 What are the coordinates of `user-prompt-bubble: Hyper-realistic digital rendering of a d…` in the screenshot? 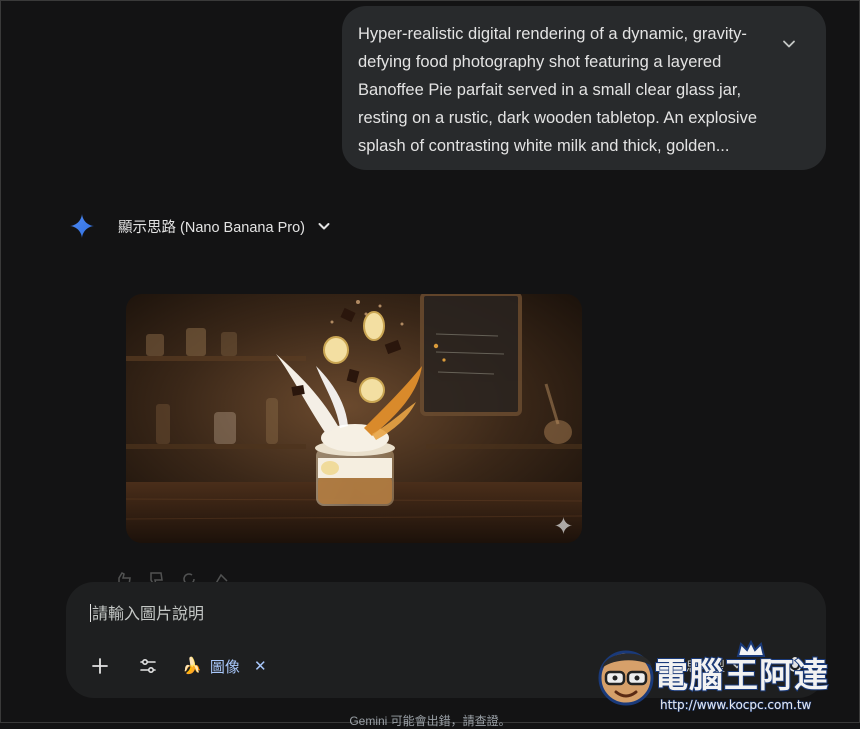 It's located at (584, 88).